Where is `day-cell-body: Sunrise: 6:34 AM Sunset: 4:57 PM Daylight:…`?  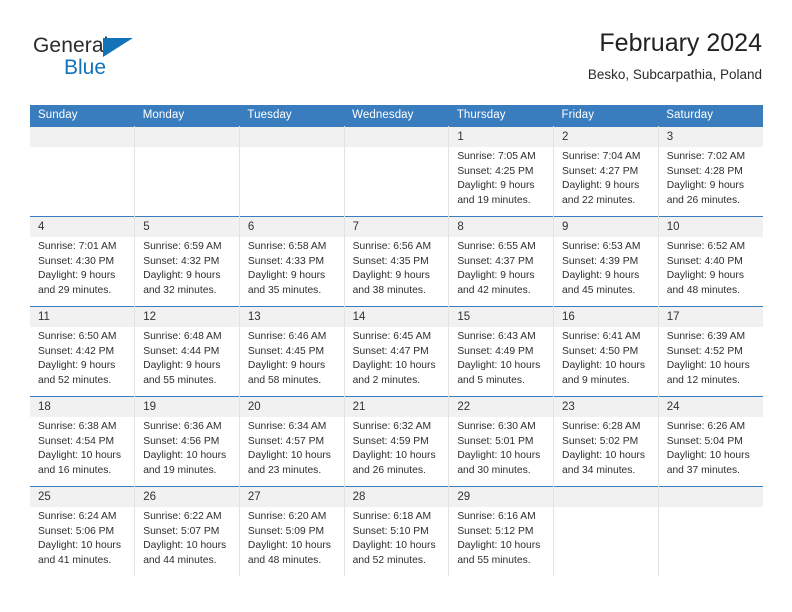 day-cell-body: Sunrise: 6:34 AM Sunset: 4:57 PM Daylight:… is located at coordinates (292, 447).